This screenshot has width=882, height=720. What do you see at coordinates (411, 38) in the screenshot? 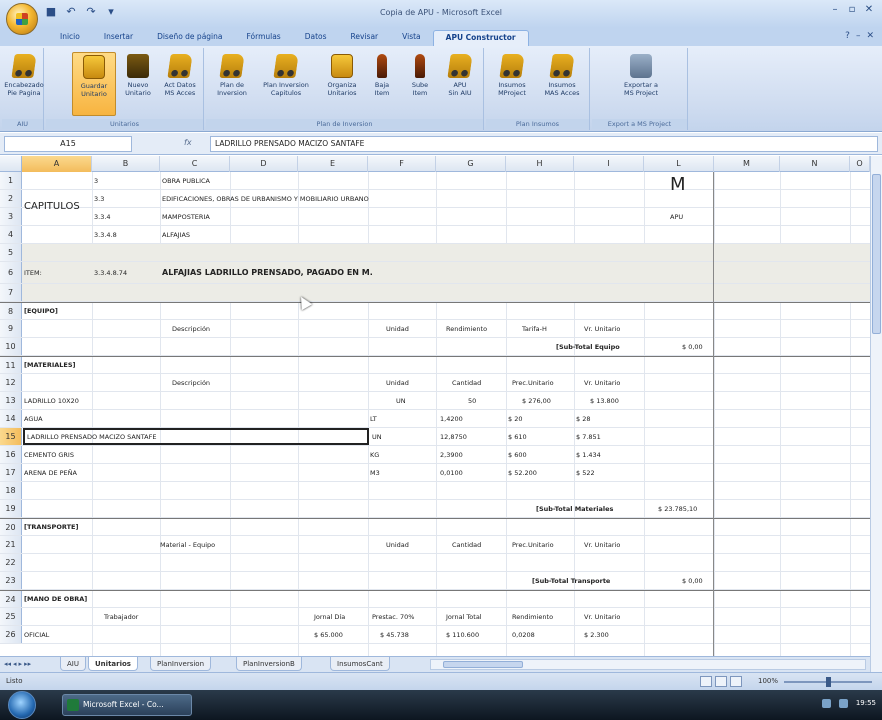
I see `tab-vista: Vista` at bounding box center [411, 38].